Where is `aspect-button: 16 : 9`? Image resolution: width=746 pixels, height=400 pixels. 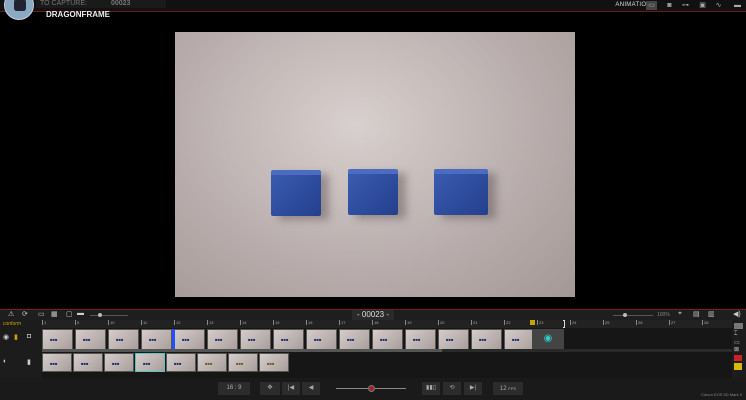
aspect-button: 16 : 9 is located at coordinates (234, 388).